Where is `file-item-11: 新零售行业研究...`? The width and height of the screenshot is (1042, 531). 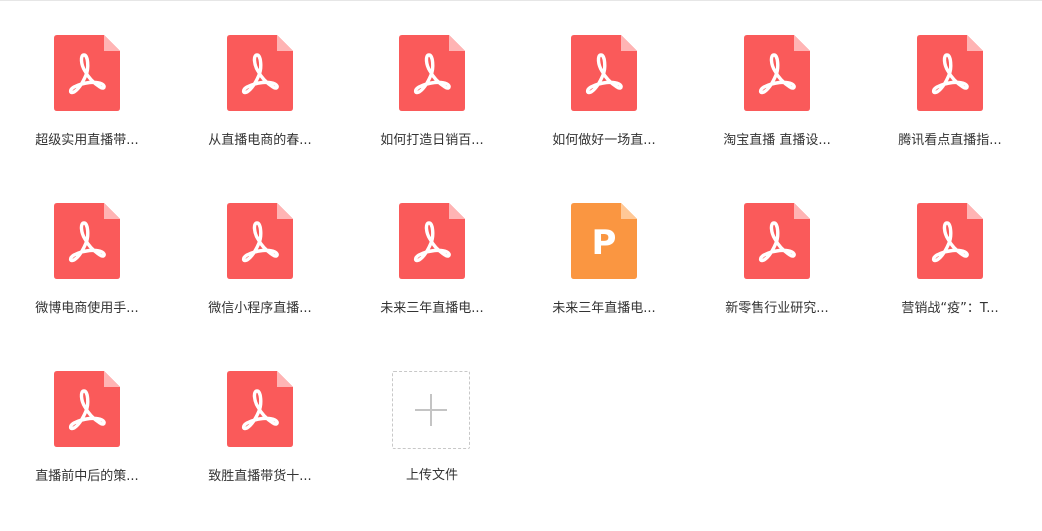 file-item-11: 新零售行业研究... is located at coordinates (777, 244).